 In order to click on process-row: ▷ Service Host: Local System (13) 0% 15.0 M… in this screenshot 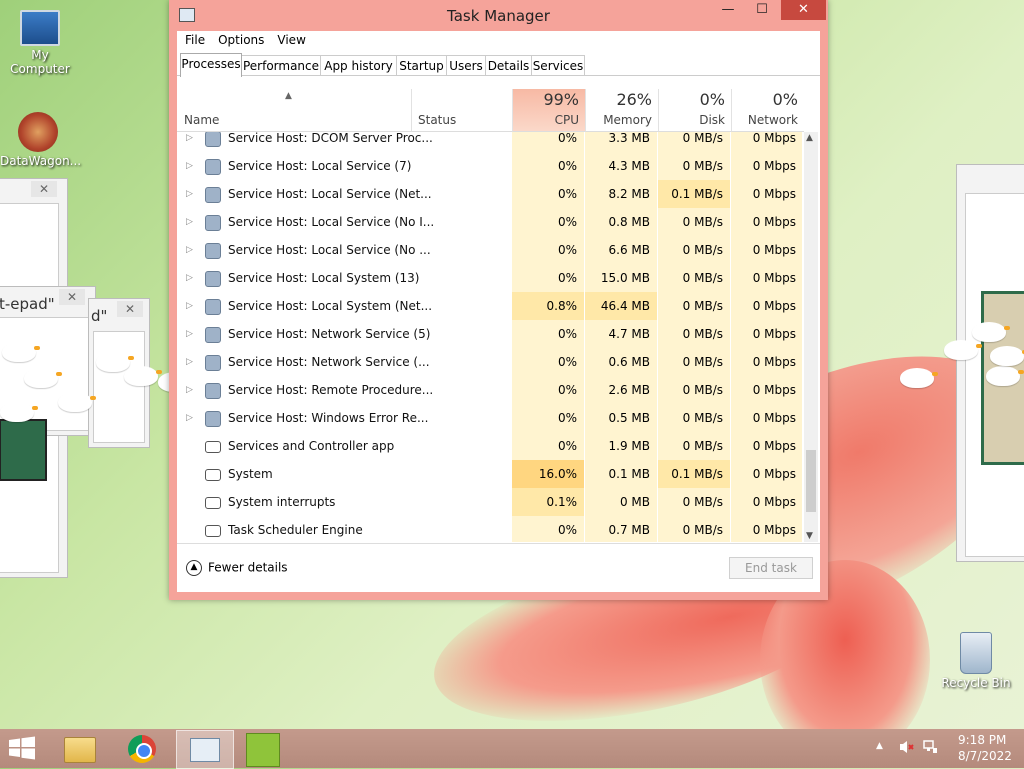, I will do `click(489, 278)`.